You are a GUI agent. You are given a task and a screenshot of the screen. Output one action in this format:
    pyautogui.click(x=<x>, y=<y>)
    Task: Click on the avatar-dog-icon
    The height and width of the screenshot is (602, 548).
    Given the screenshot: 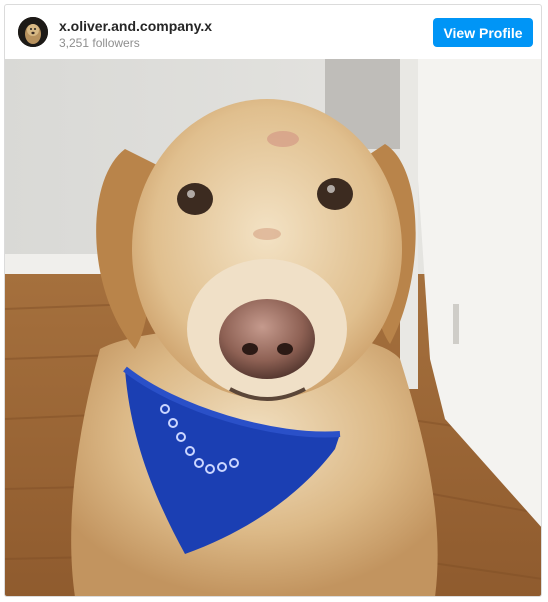 What is the action you would take?
    pyautogui.click(x=33, y=32)
    